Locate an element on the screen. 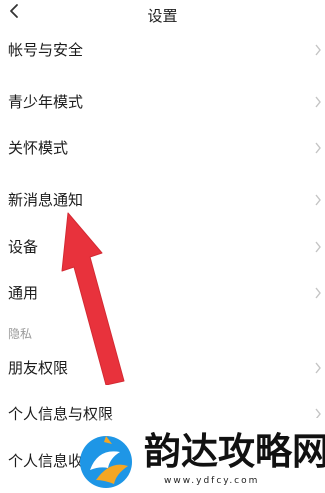 This screenshot has height=493, width=325. watermark-site-url: www.ydfcy.com is located at coordinates (212, 481).